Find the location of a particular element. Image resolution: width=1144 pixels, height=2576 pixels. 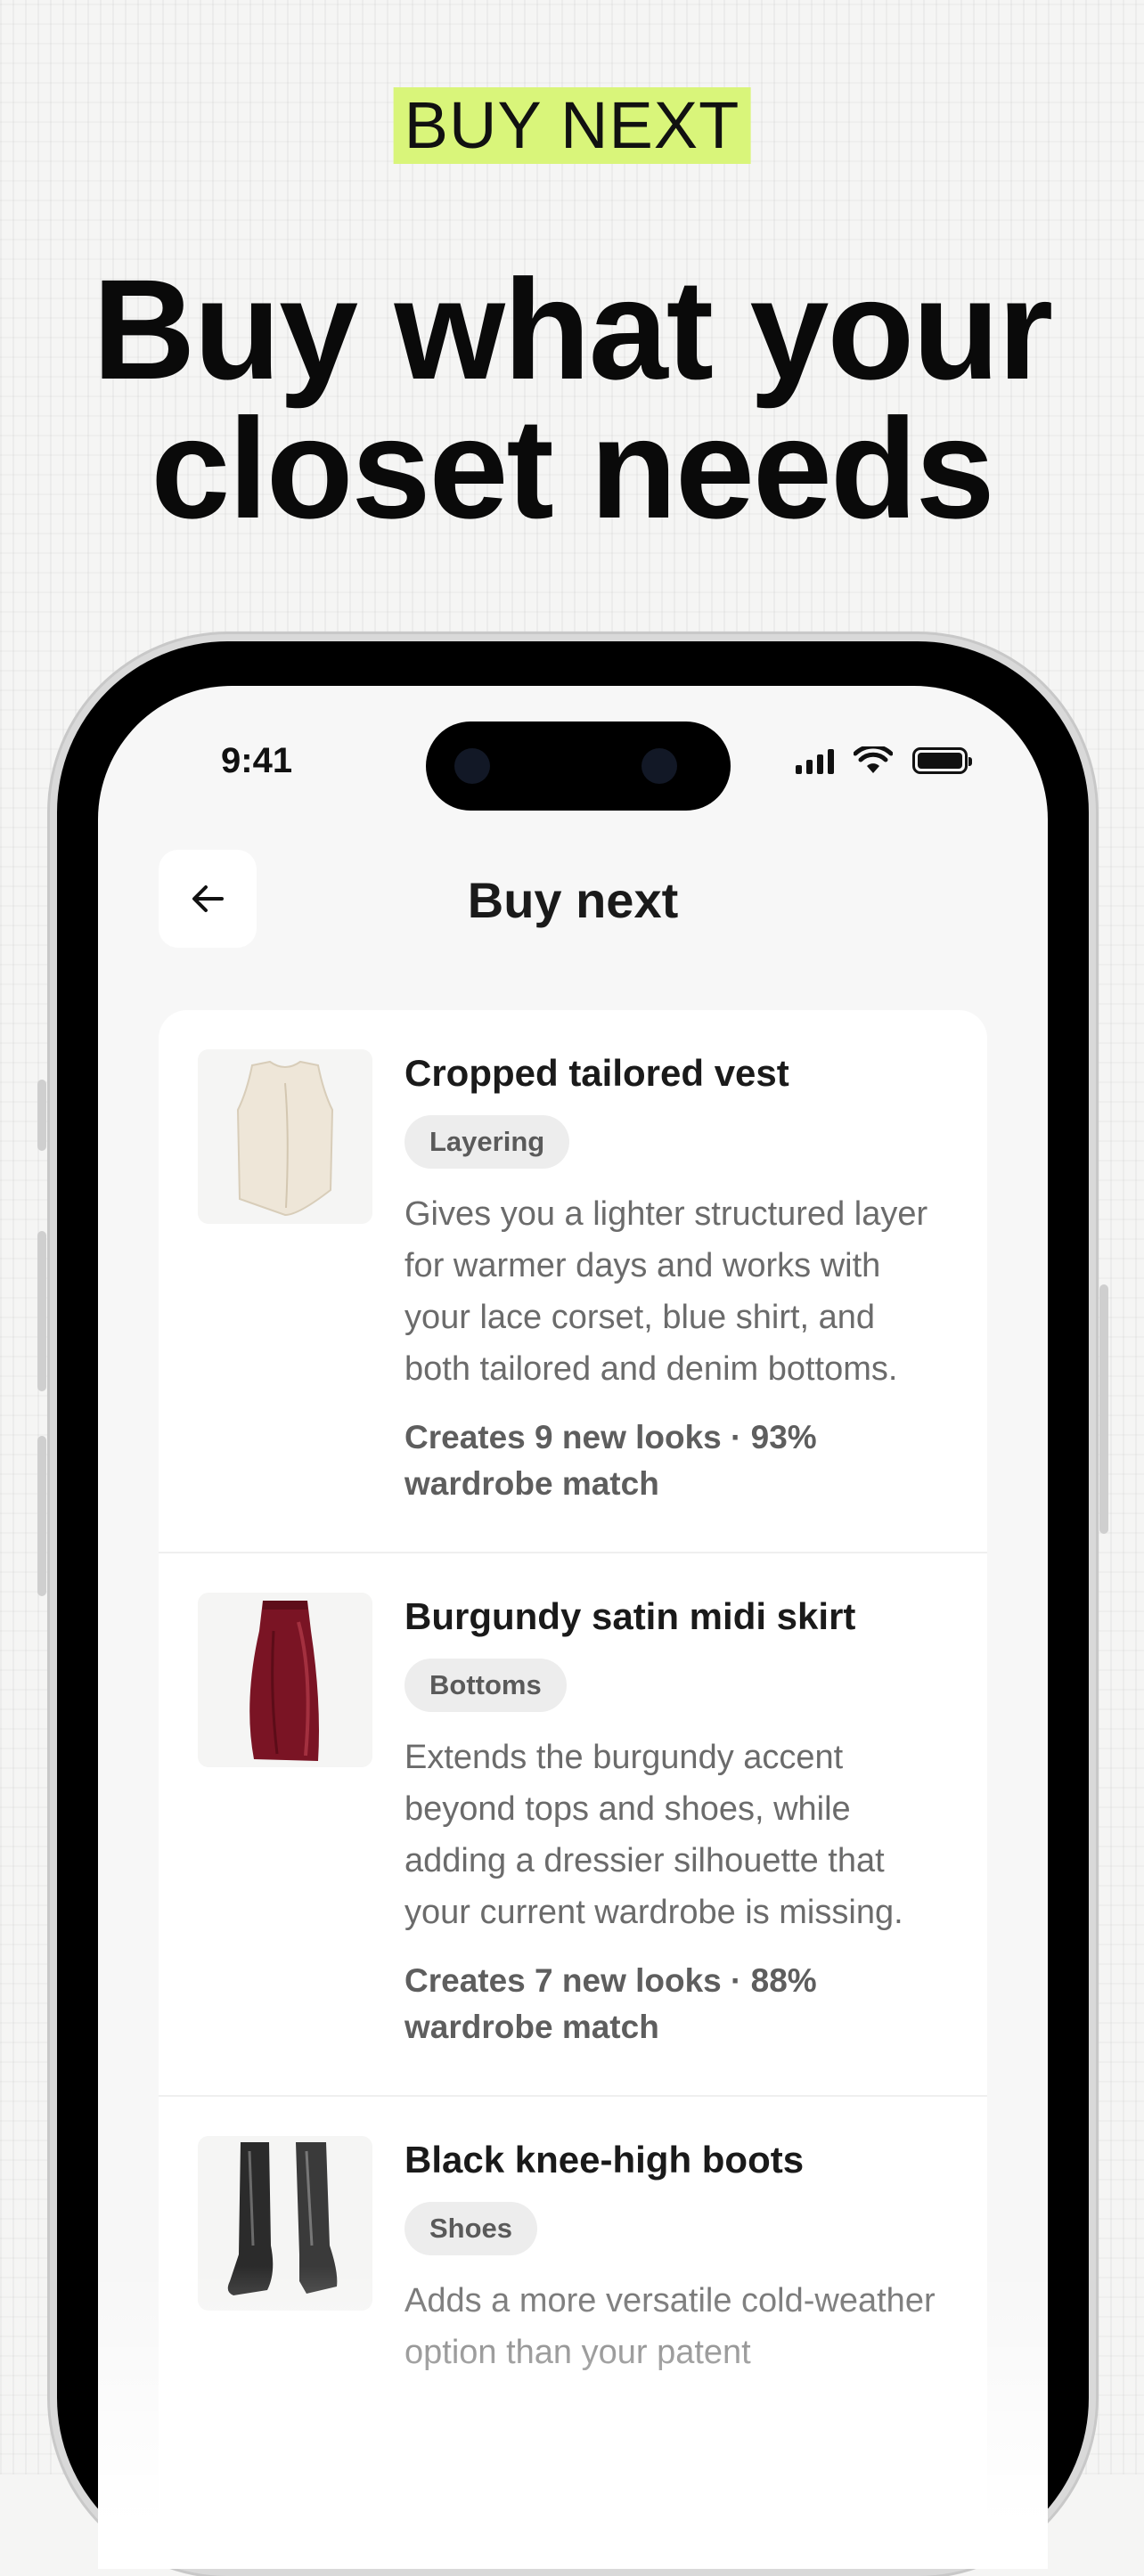

volume-down-button is located at coordinates (41, 1516).